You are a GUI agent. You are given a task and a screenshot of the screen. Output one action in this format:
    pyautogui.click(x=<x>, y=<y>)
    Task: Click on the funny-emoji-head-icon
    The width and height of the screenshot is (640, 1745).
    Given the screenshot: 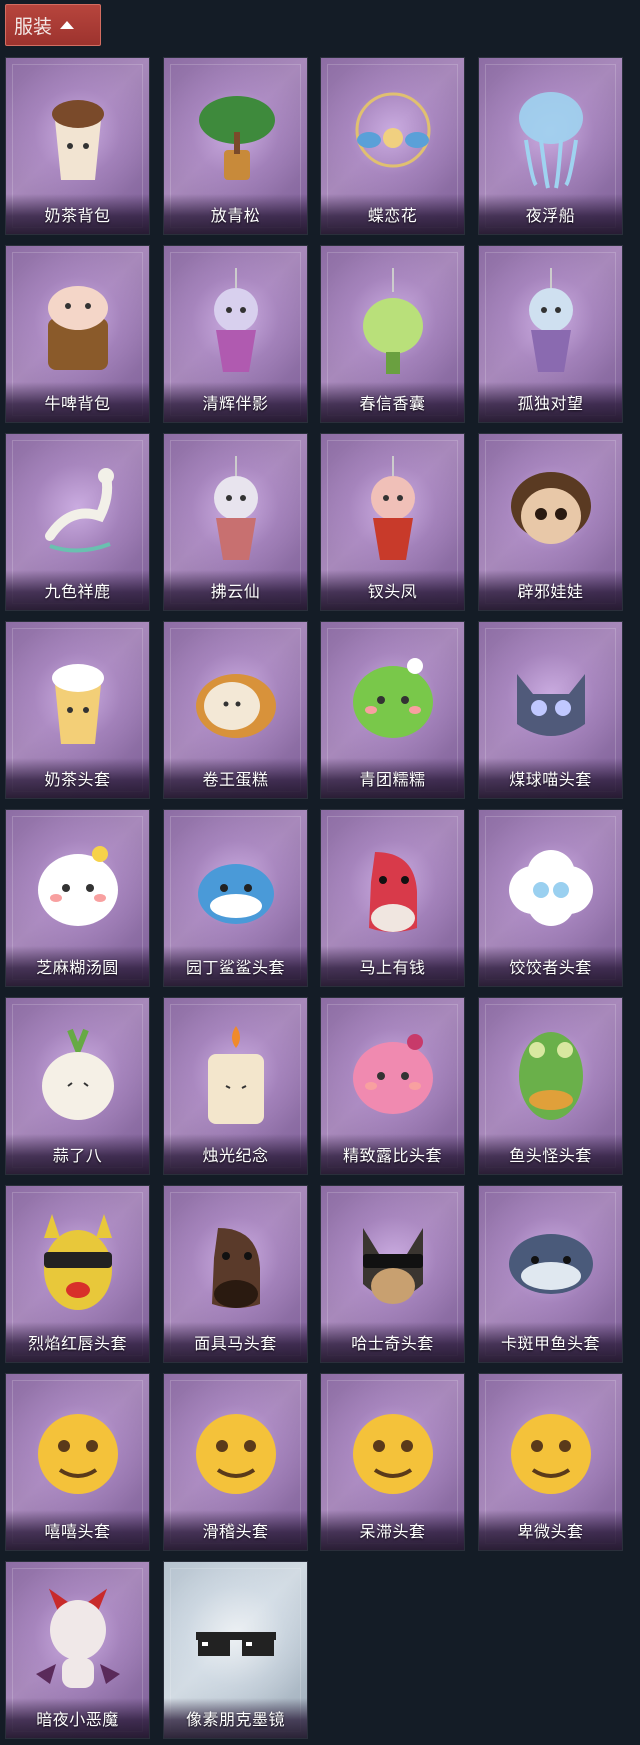 What is the action you would take?
    pyautogui.click(x=236, y=1451)
    